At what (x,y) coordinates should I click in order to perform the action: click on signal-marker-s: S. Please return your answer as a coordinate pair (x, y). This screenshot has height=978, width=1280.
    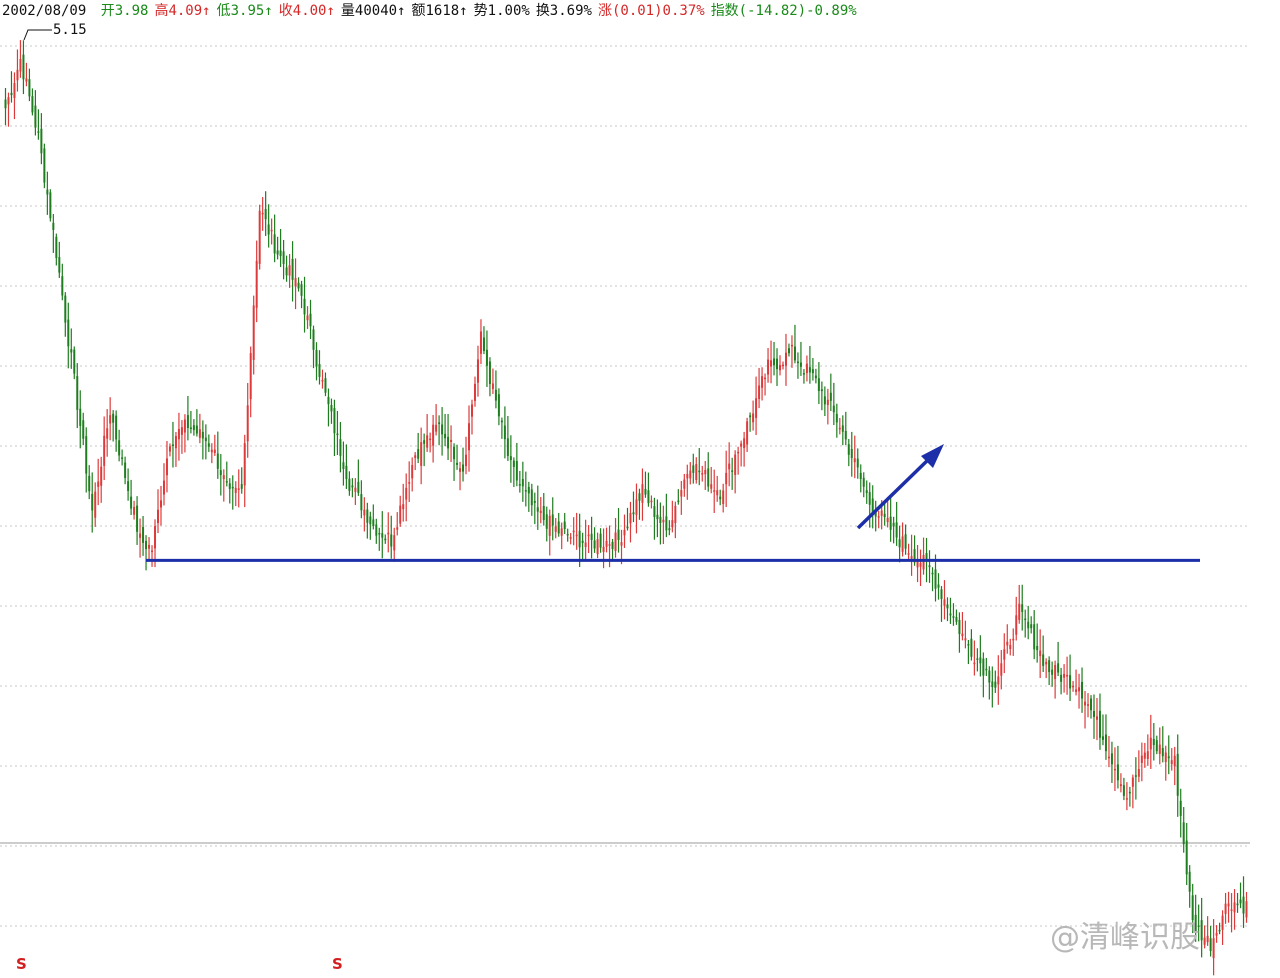
    Looking at the image, I should click on (337, 964).